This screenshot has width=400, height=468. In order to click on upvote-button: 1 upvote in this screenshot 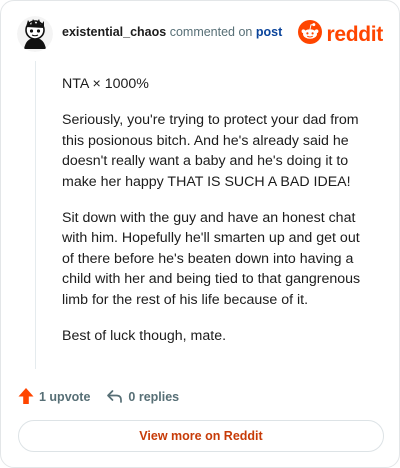, I will do `click(54, 397)`.